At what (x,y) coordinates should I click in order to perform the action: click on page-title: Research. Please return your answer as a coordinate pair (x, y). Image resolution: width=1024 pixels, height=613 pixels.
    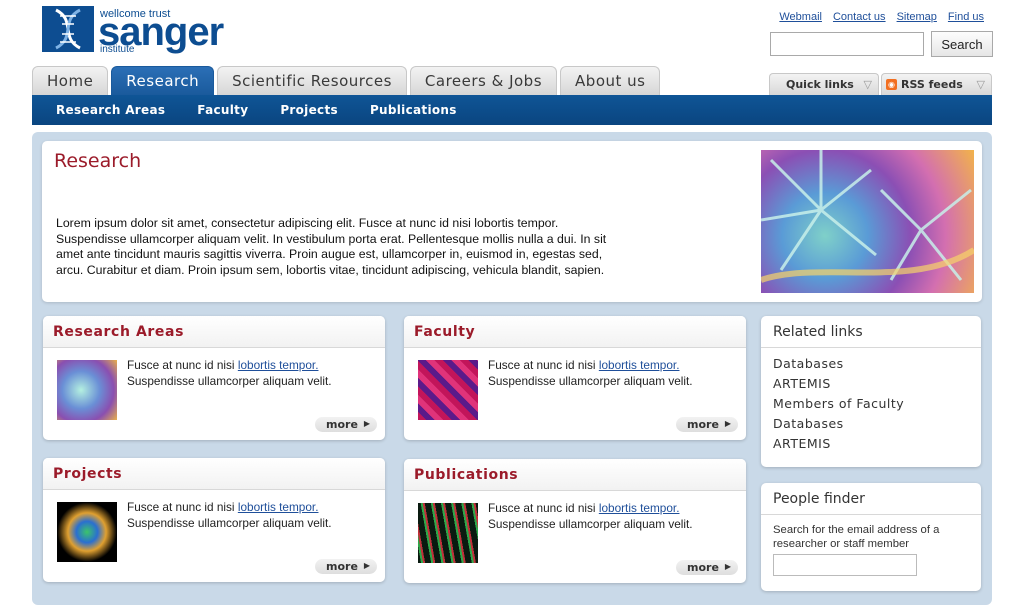
    Looking at the image, I should click on (98, 161).